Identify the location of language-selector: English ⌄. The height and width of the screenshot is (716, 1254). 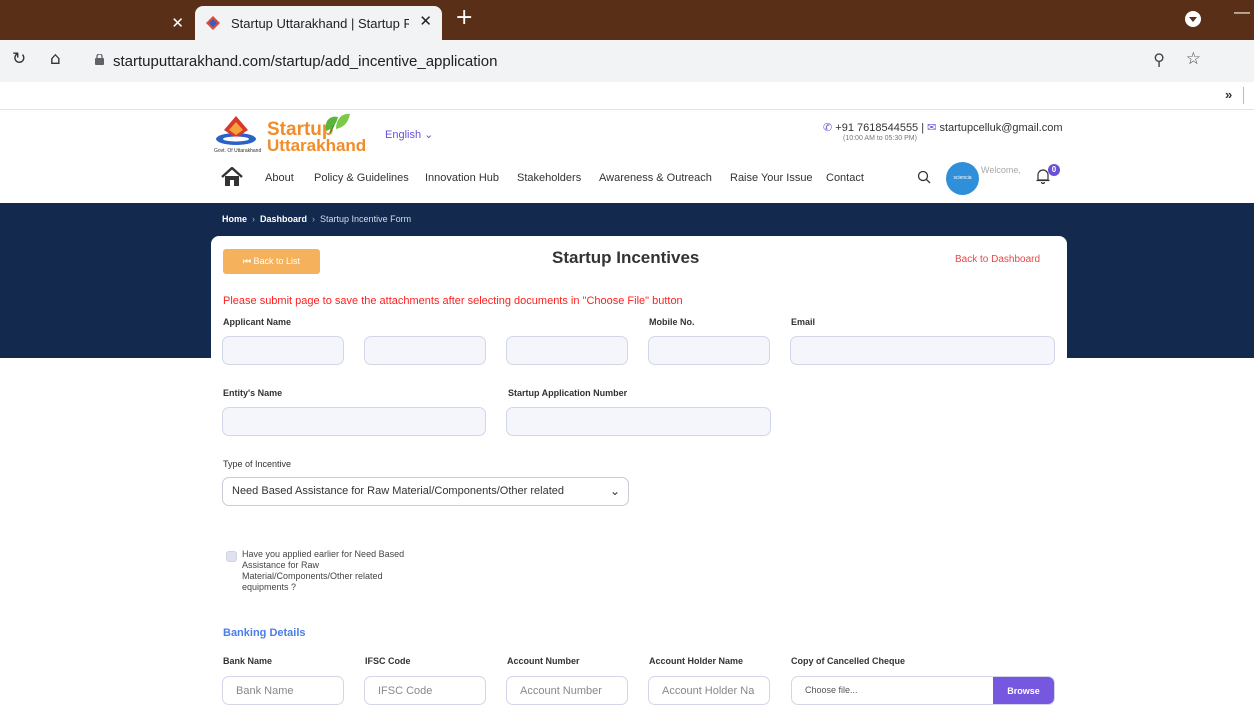
(409, 134).